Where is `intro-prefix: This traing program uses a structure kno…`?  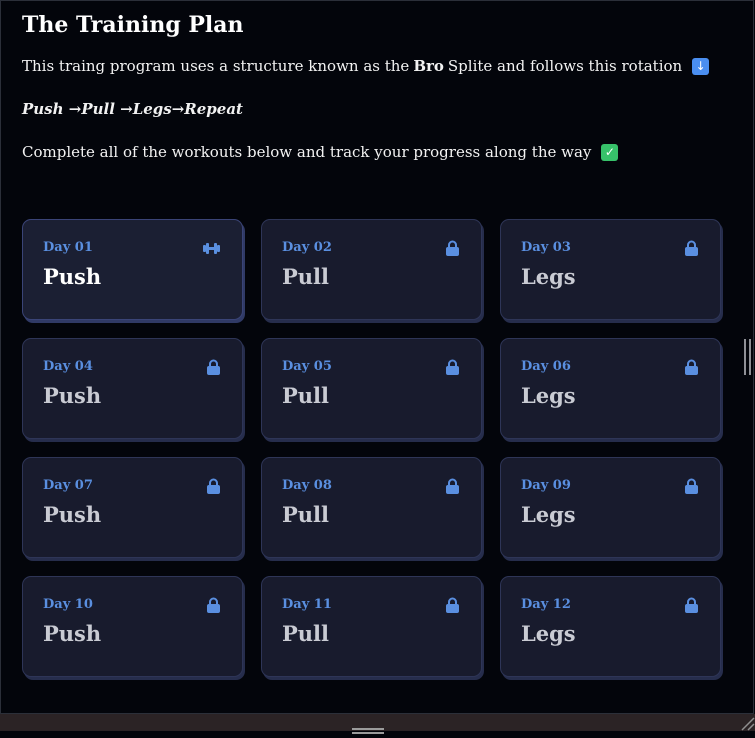 intro-prefix: This traing program uses a structure kno… is located at coordinates (216, 66).